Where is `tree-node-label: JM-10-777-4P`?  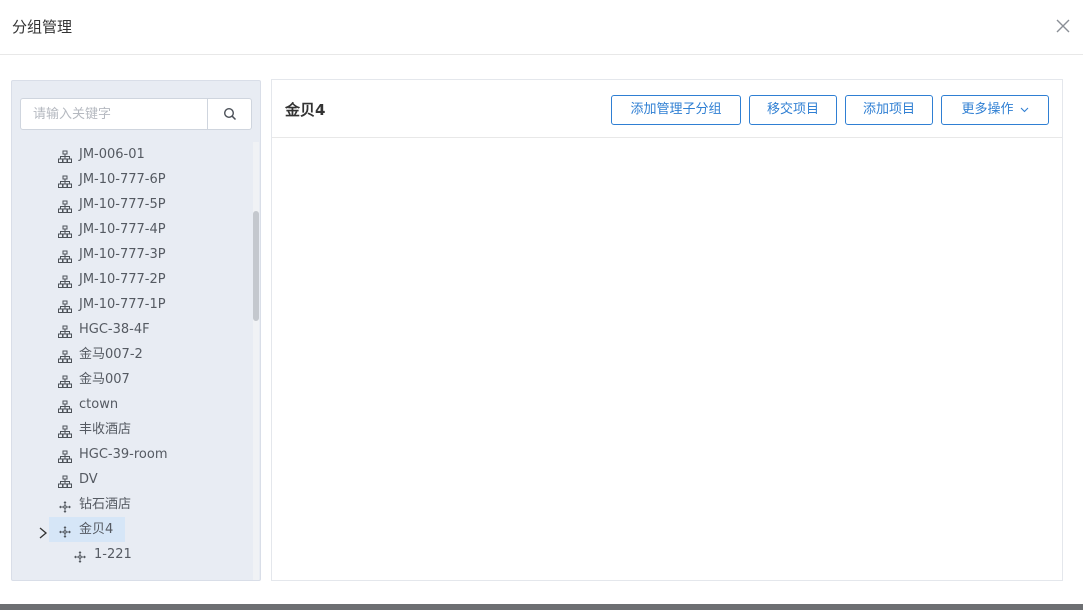 tree-node-label: JM-10-777-4P is located at coordinates (122, 229).